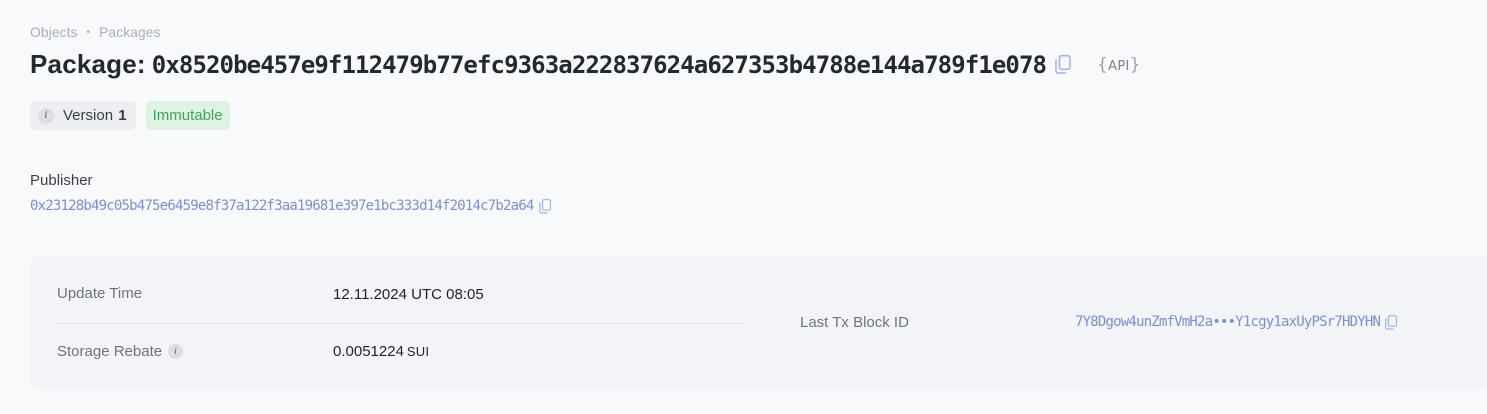 Image resolution: width=1487 pixels, height=414 pixels. I want to click on update-time-label-text: Update Time, so click(100, 293).